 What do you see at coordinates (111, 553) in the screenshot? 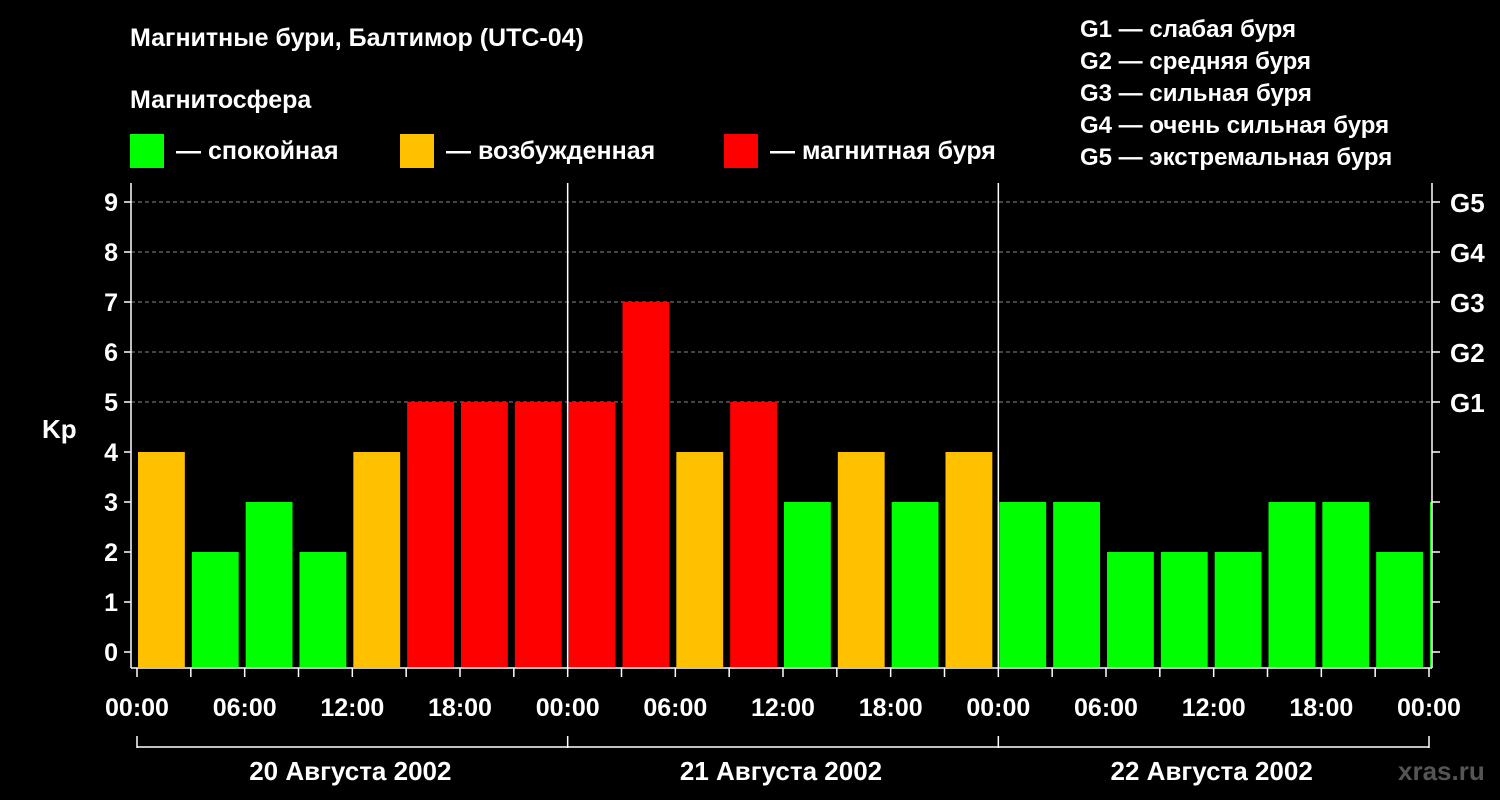
I see `y-tick-label: 2` at bounding box center [111, 553].